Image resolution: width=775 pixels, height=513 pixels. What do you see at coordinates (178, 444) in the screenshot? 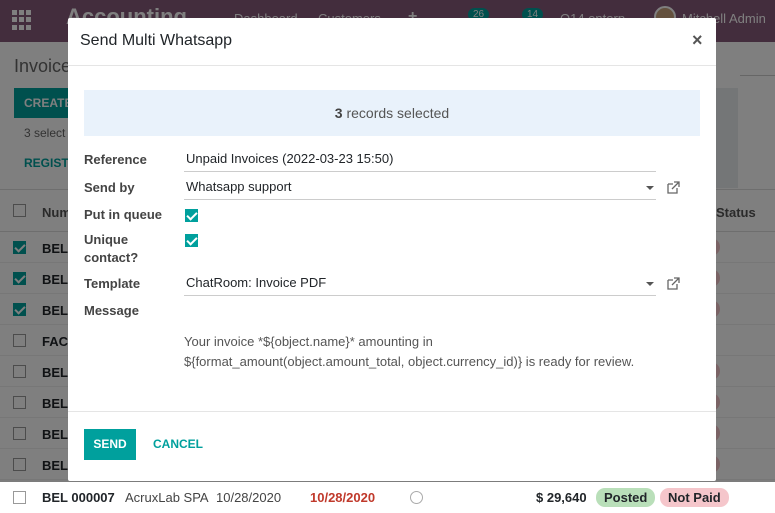
I see `cancel-button: CANCEL` at bounding box center [178, 444].